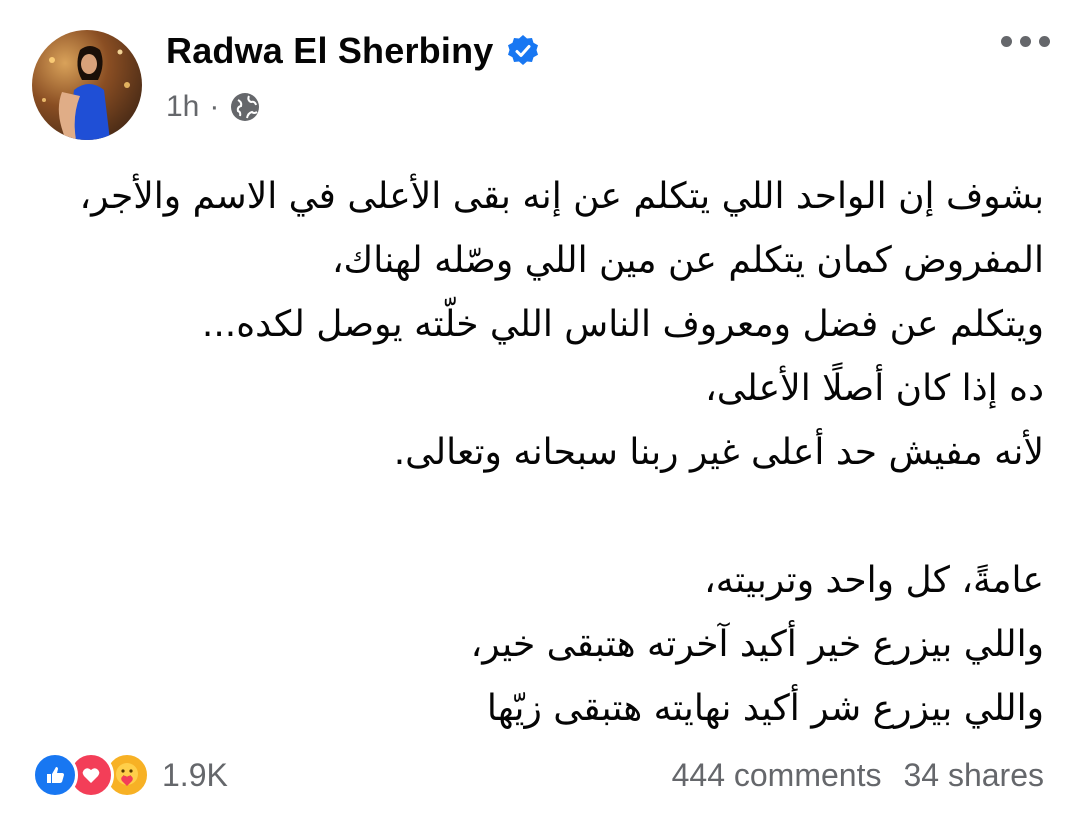 This screenshot has height=824, width=1080. I want to click on verified-badge-icon, so click(523, 51).